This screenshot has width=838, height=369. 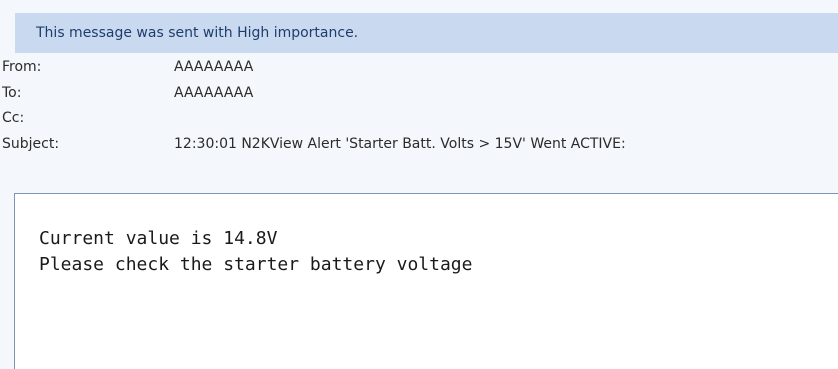 I want to click on body-line: Please check the starter battery voltage, so click(x=256, y=264).